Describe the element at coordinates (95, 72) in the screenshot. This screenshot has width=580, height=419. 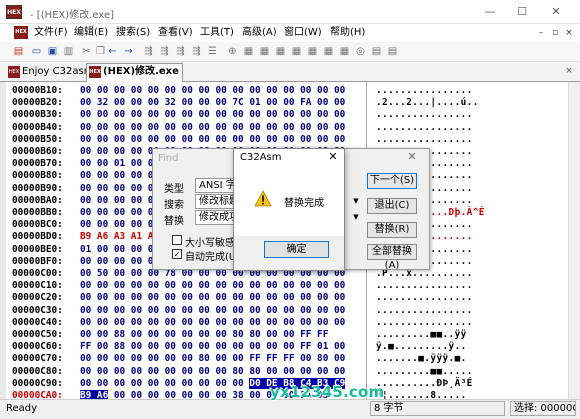
I see `tab-hex-icon: HEX` at that location.